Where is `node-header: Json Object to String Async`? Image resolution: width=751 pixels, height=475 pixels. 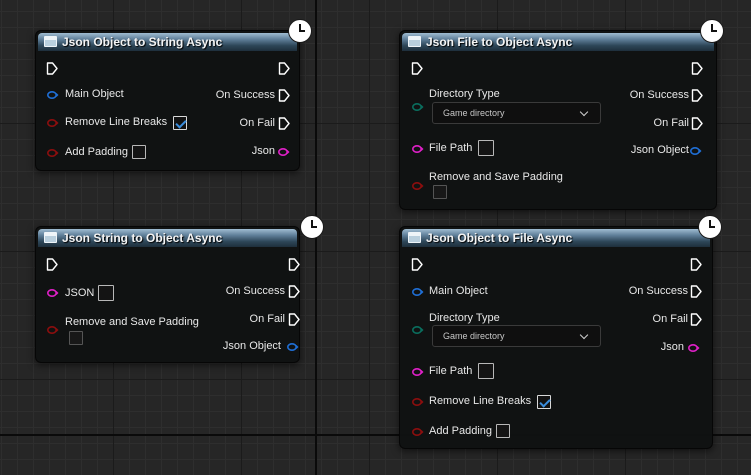
node-header: Json Object to String Async is located at coordinates (167, 42).